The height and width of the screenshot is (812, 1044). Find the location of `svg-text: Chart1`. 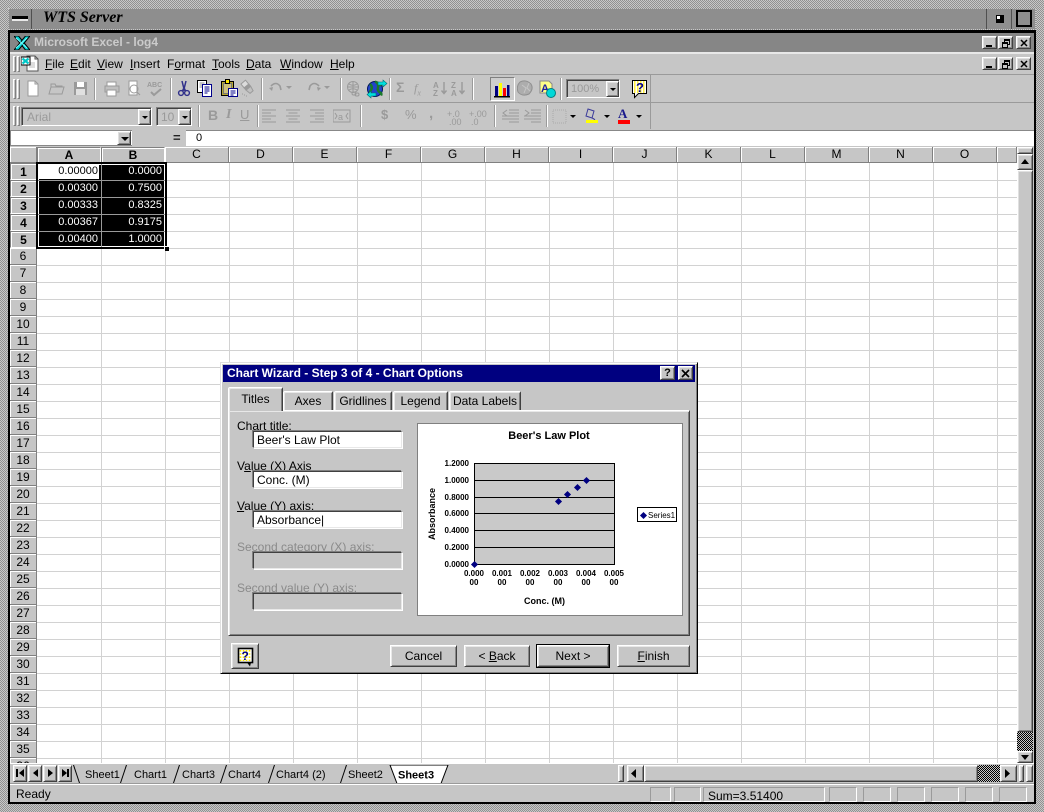

svg-text: Chart1 is located at coordinates (150, 775).